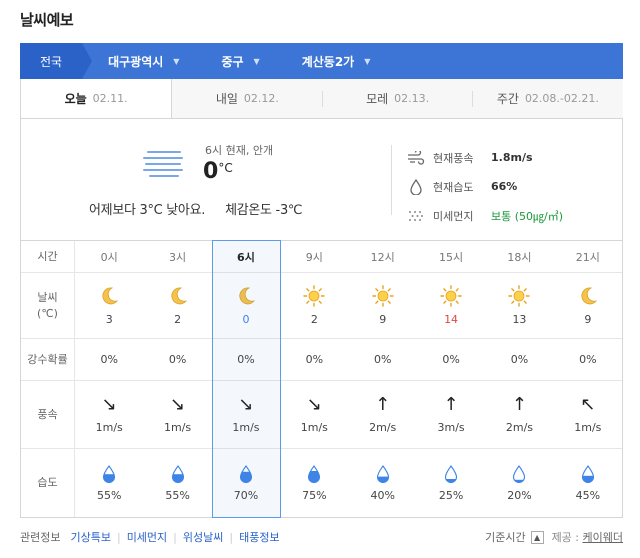 The height and width of the screenshot is (558, 640). Describe the element at coordinates (416, 216) in the screenshot. I see `dust-icon` at that location.